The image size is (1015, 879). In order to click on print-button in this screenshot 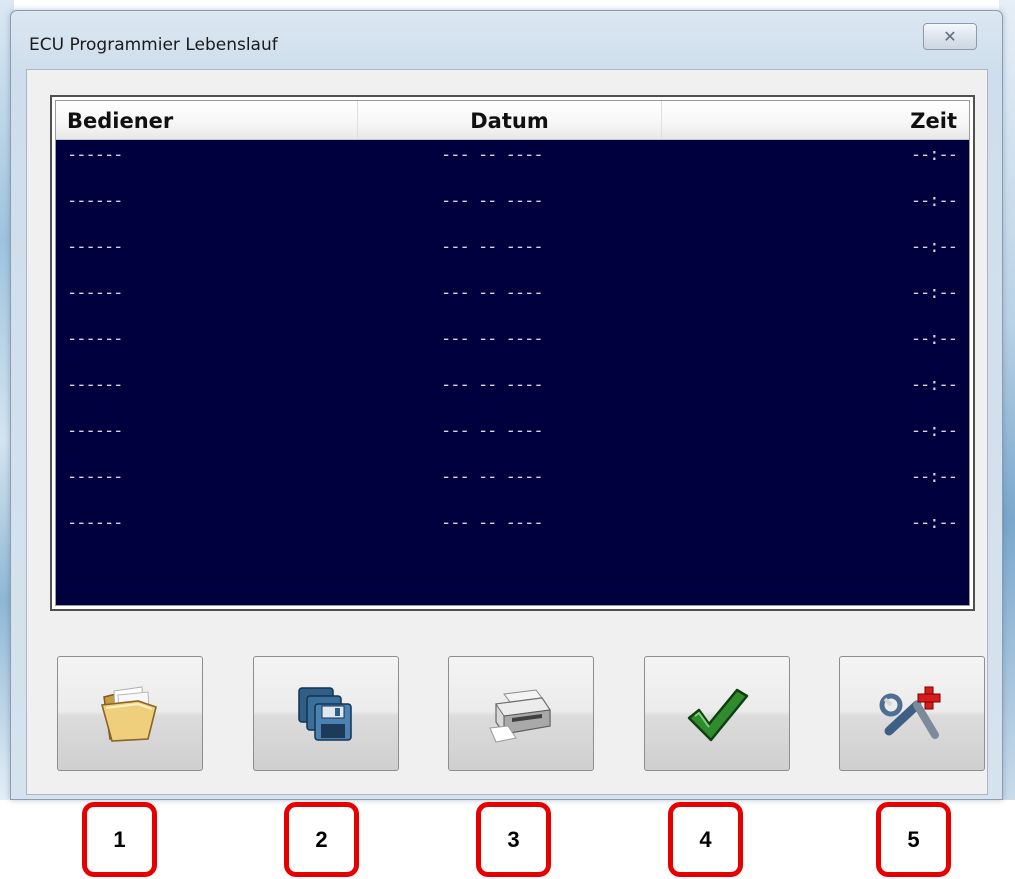, I will do `click(521, 713)`.